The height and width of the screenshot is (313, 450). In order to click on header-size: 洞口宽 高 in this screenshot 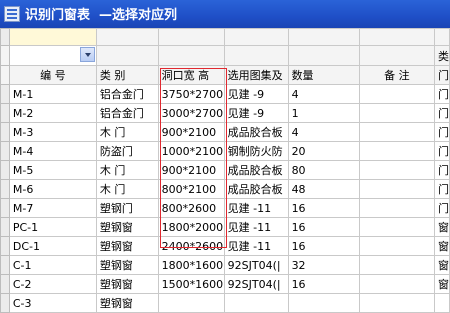, I will do `click(191, 75)`.